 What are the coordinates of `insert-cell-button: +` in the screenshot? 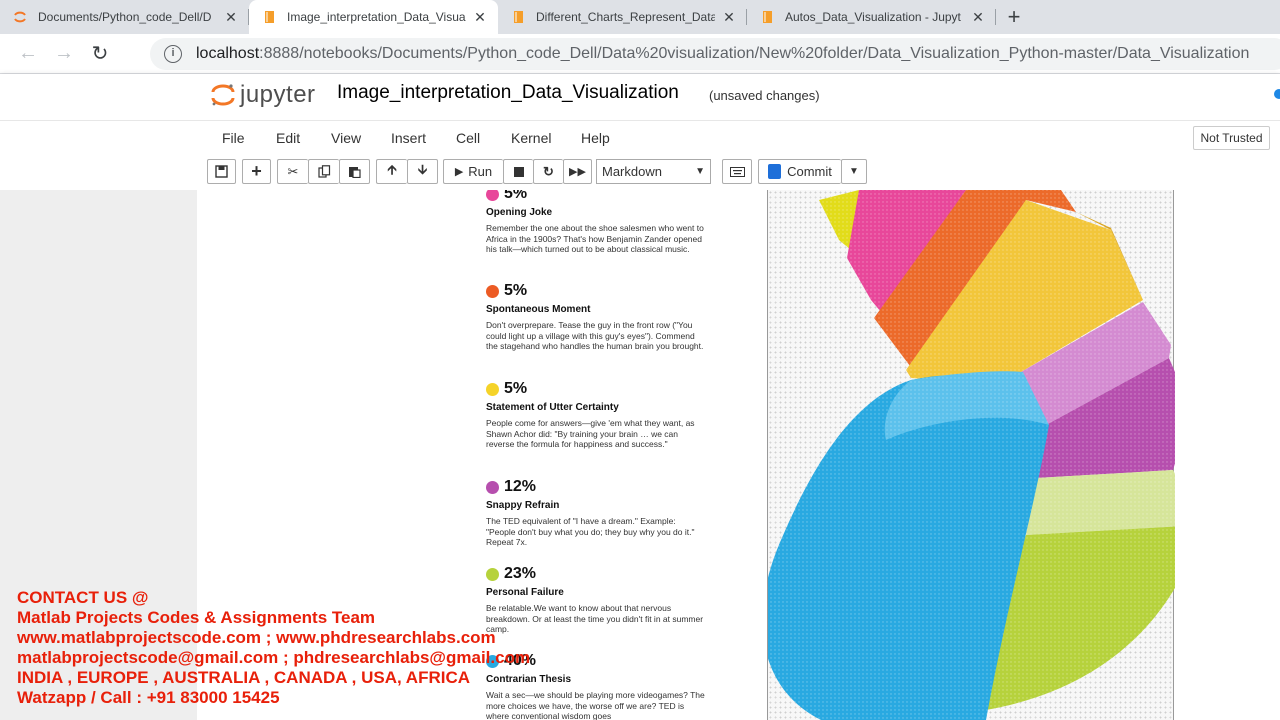 It's located at (256, 171).